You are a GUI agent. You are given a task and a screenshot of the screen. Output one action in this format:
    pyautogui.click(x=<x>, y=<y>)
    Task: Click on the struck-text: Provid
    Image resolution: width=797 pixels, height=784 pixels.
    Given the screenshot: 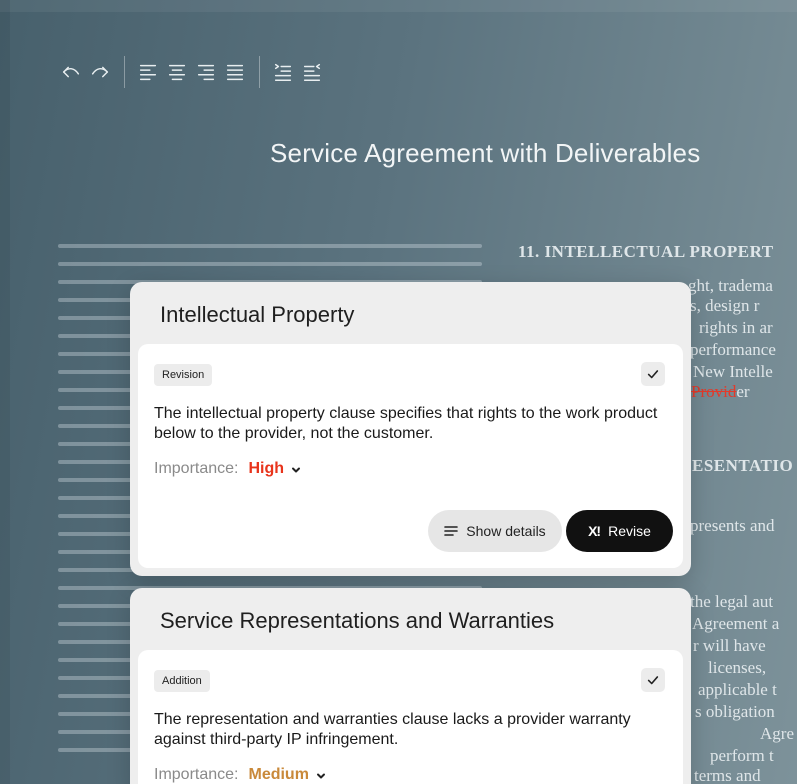 What is the action you would take?
    pyautogui.click(x=714, y=391)
    